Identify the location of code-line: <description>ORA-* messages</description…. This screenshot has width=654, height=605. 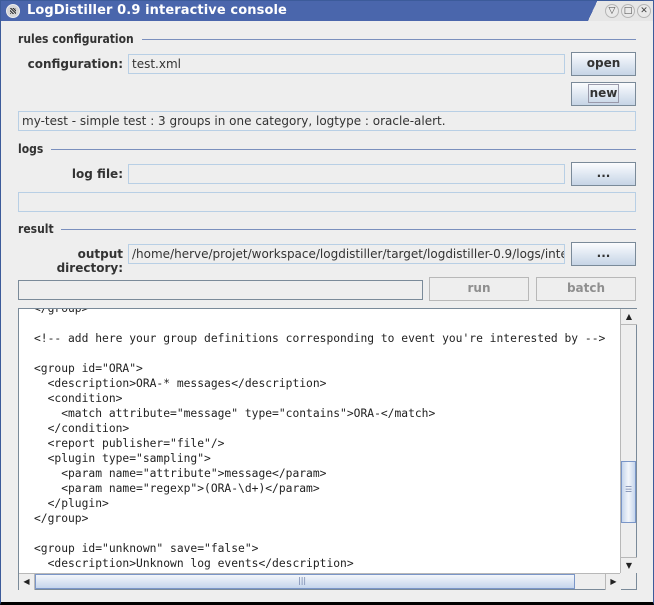
(180, 383).